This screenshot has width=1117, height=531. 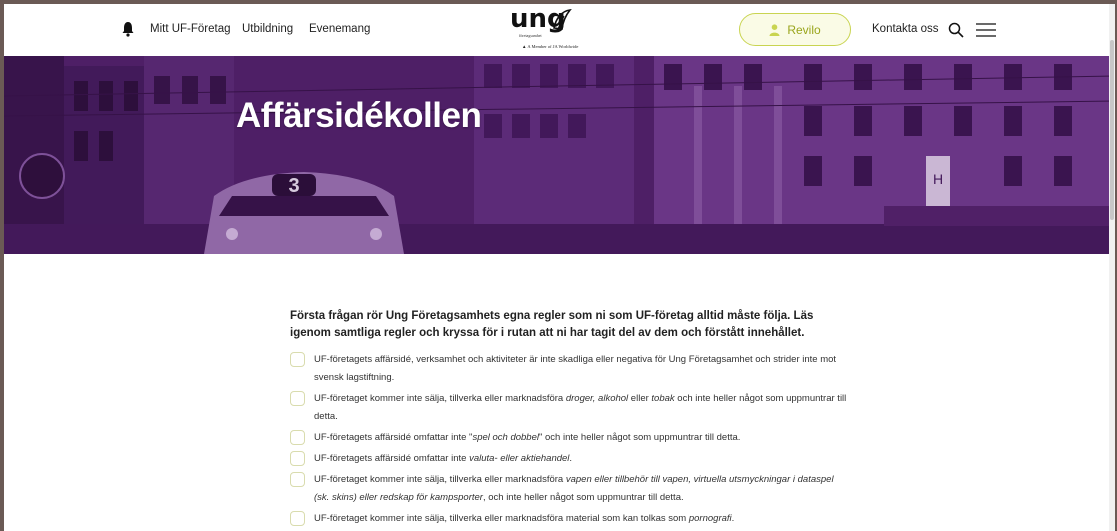 I want to click on user-account-button: Revilo, so click(x=795, y=29).